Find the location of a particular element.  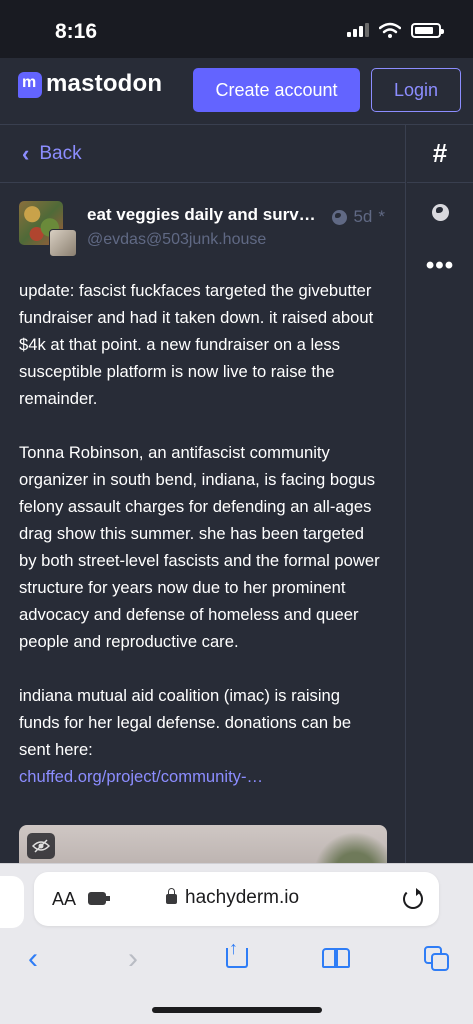

reload-icon is located at coordinates (413, 898).